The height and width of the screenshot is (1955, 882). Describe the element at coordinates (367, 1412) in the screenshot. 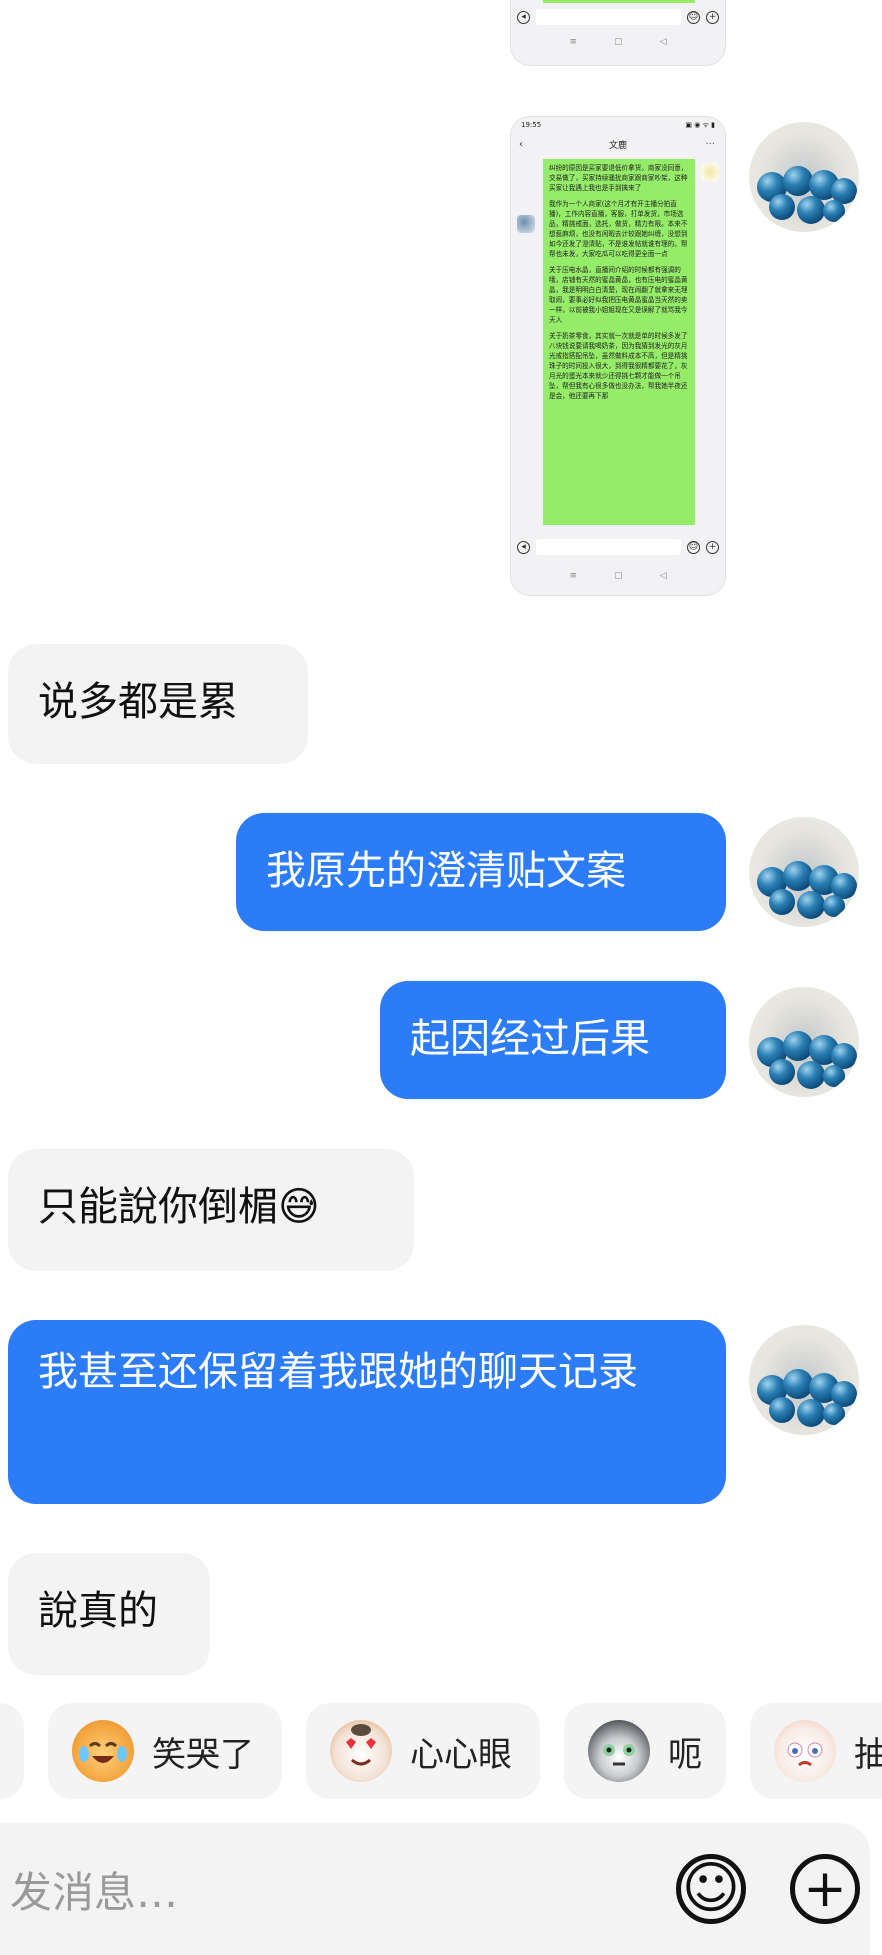

I see `message-bubble-sent: 我甚至还保留着我跟她的聊天记录` at that location.